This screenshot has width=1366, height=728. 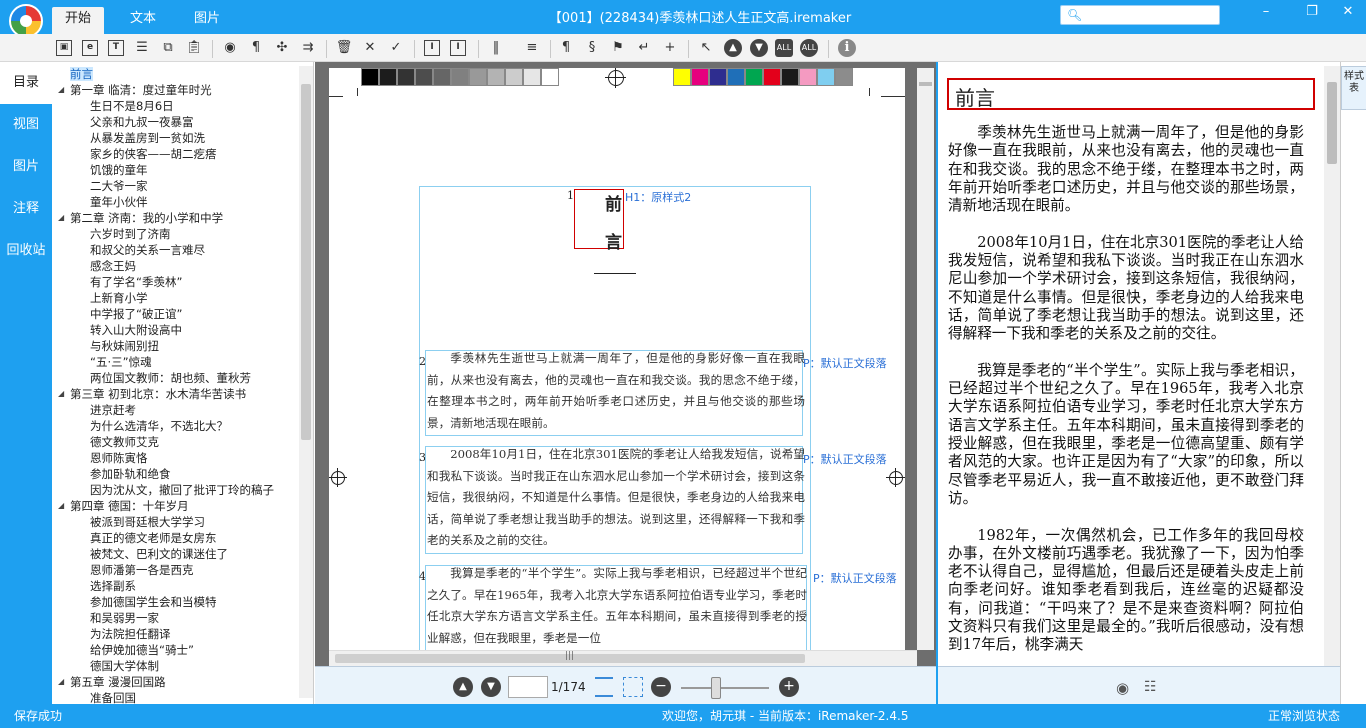 I want to click on toc-item: 生日不是8月6日, so click(x=175, y=106).